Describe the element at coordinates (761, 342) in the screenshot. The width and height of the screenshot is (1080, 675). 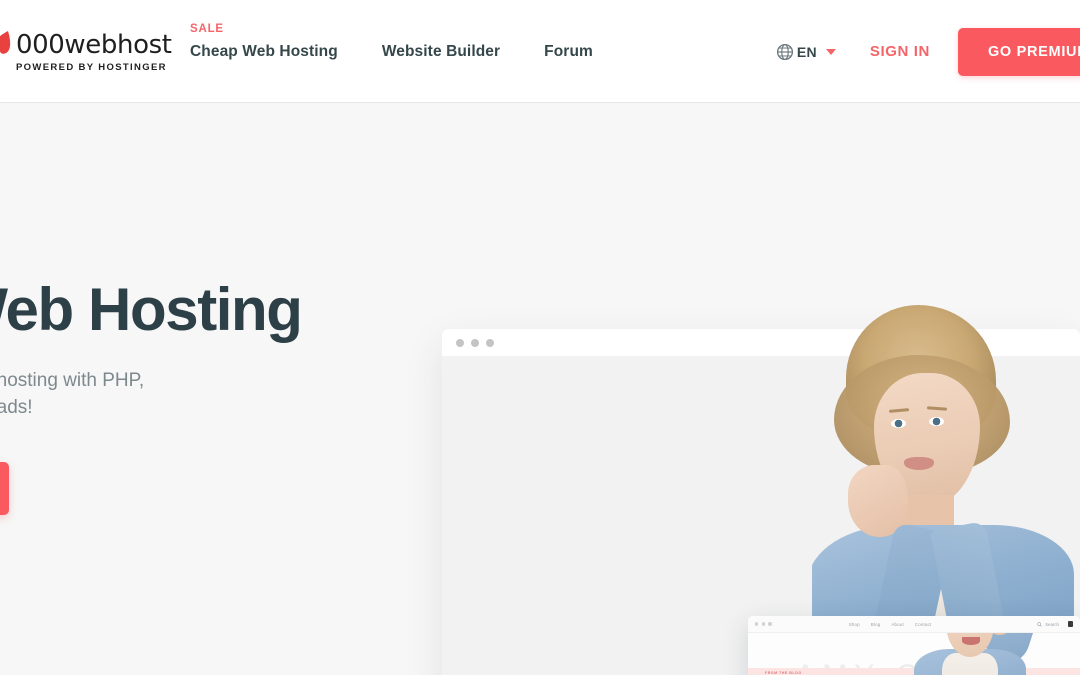
I see `browser-title-bar` at that location.